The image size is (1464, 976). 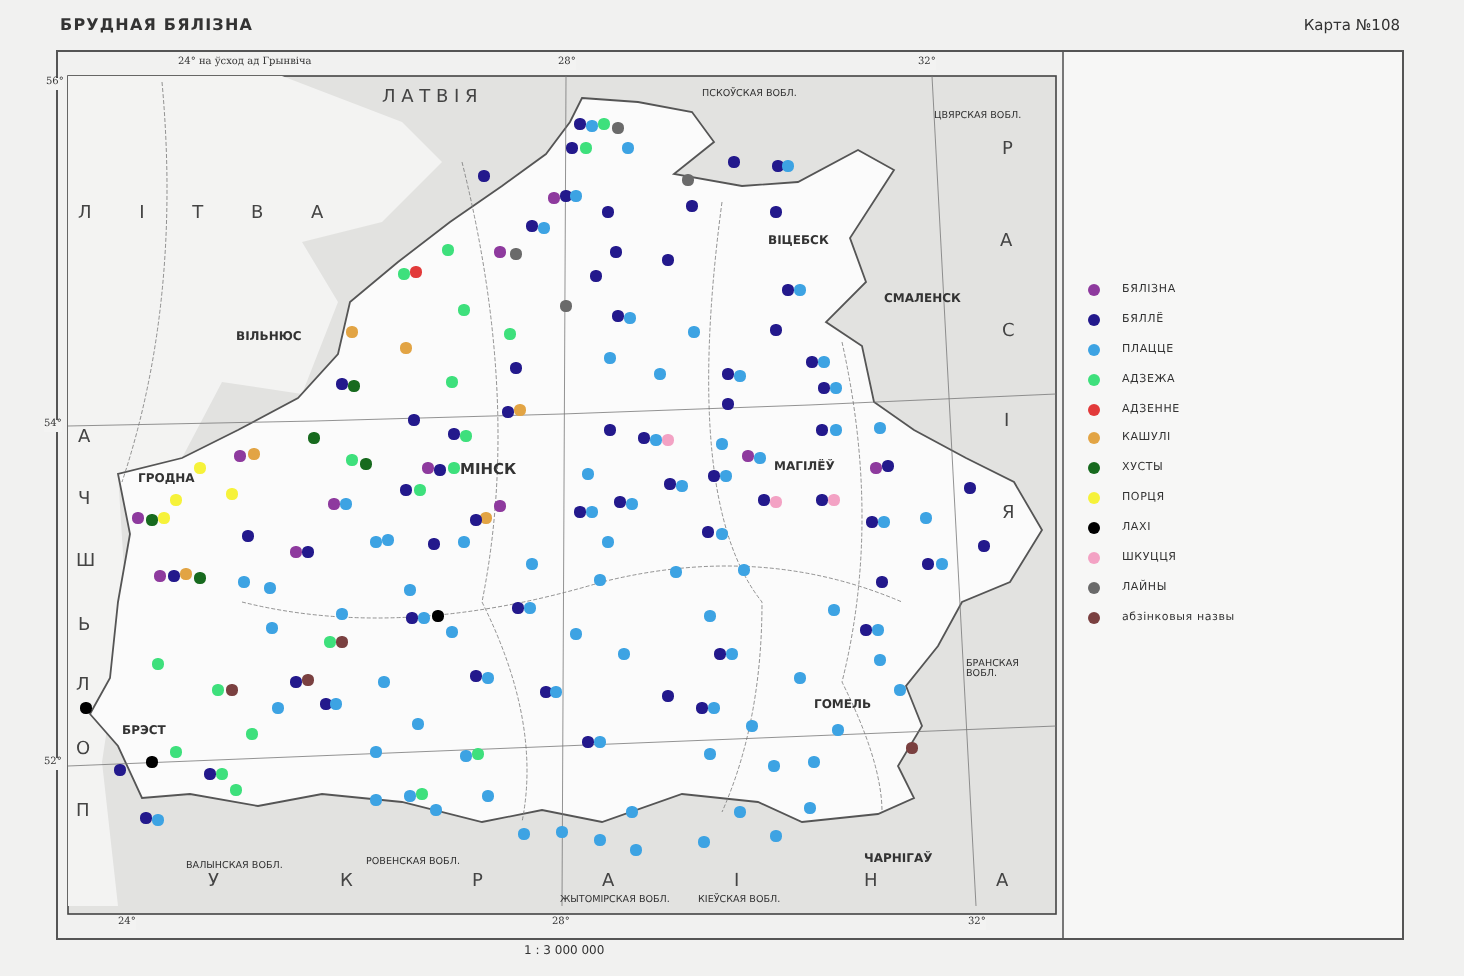 I want to click on country-label: К, so click(x=346, y=884).